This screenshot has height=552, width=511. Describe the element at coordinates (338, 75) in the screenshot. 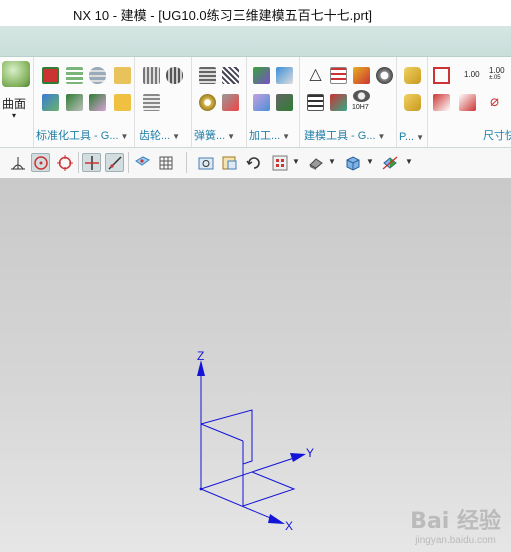

I see `table-icon` at that location.